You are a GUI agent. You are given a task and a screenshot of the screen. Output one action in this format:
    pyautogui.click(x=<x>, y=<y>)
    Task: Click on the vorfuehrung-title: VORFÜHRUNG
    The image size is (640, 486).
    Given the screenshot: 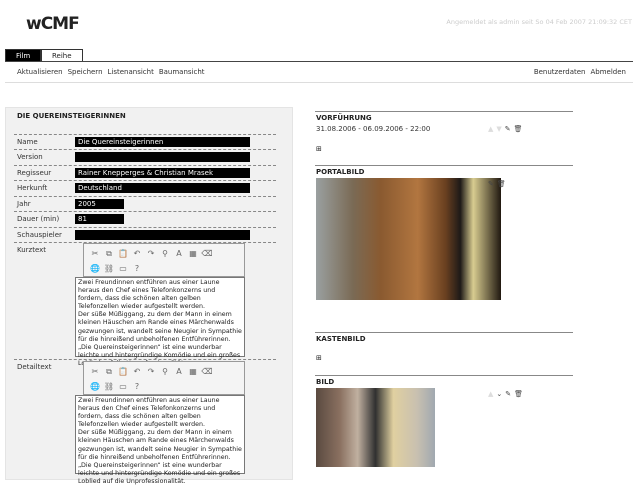 What is the action you would take?
    pyautogui.click(x=344, y=118)
    